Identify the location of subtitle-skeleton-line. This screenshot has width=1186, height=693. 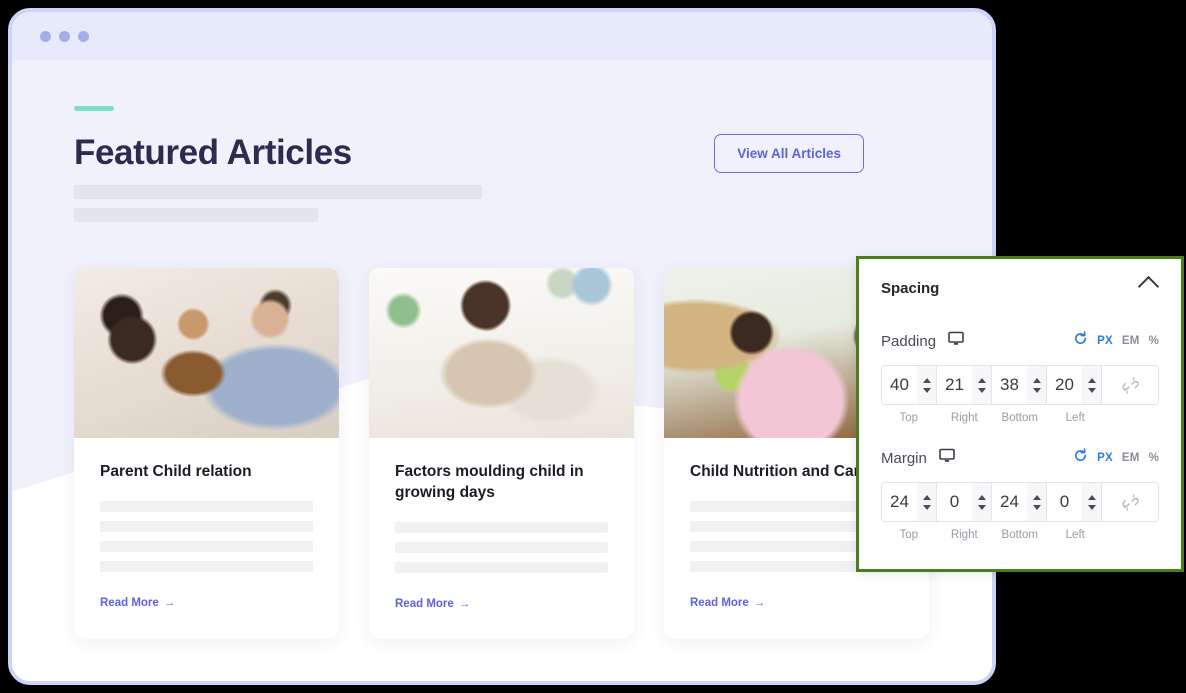
(278, 192).